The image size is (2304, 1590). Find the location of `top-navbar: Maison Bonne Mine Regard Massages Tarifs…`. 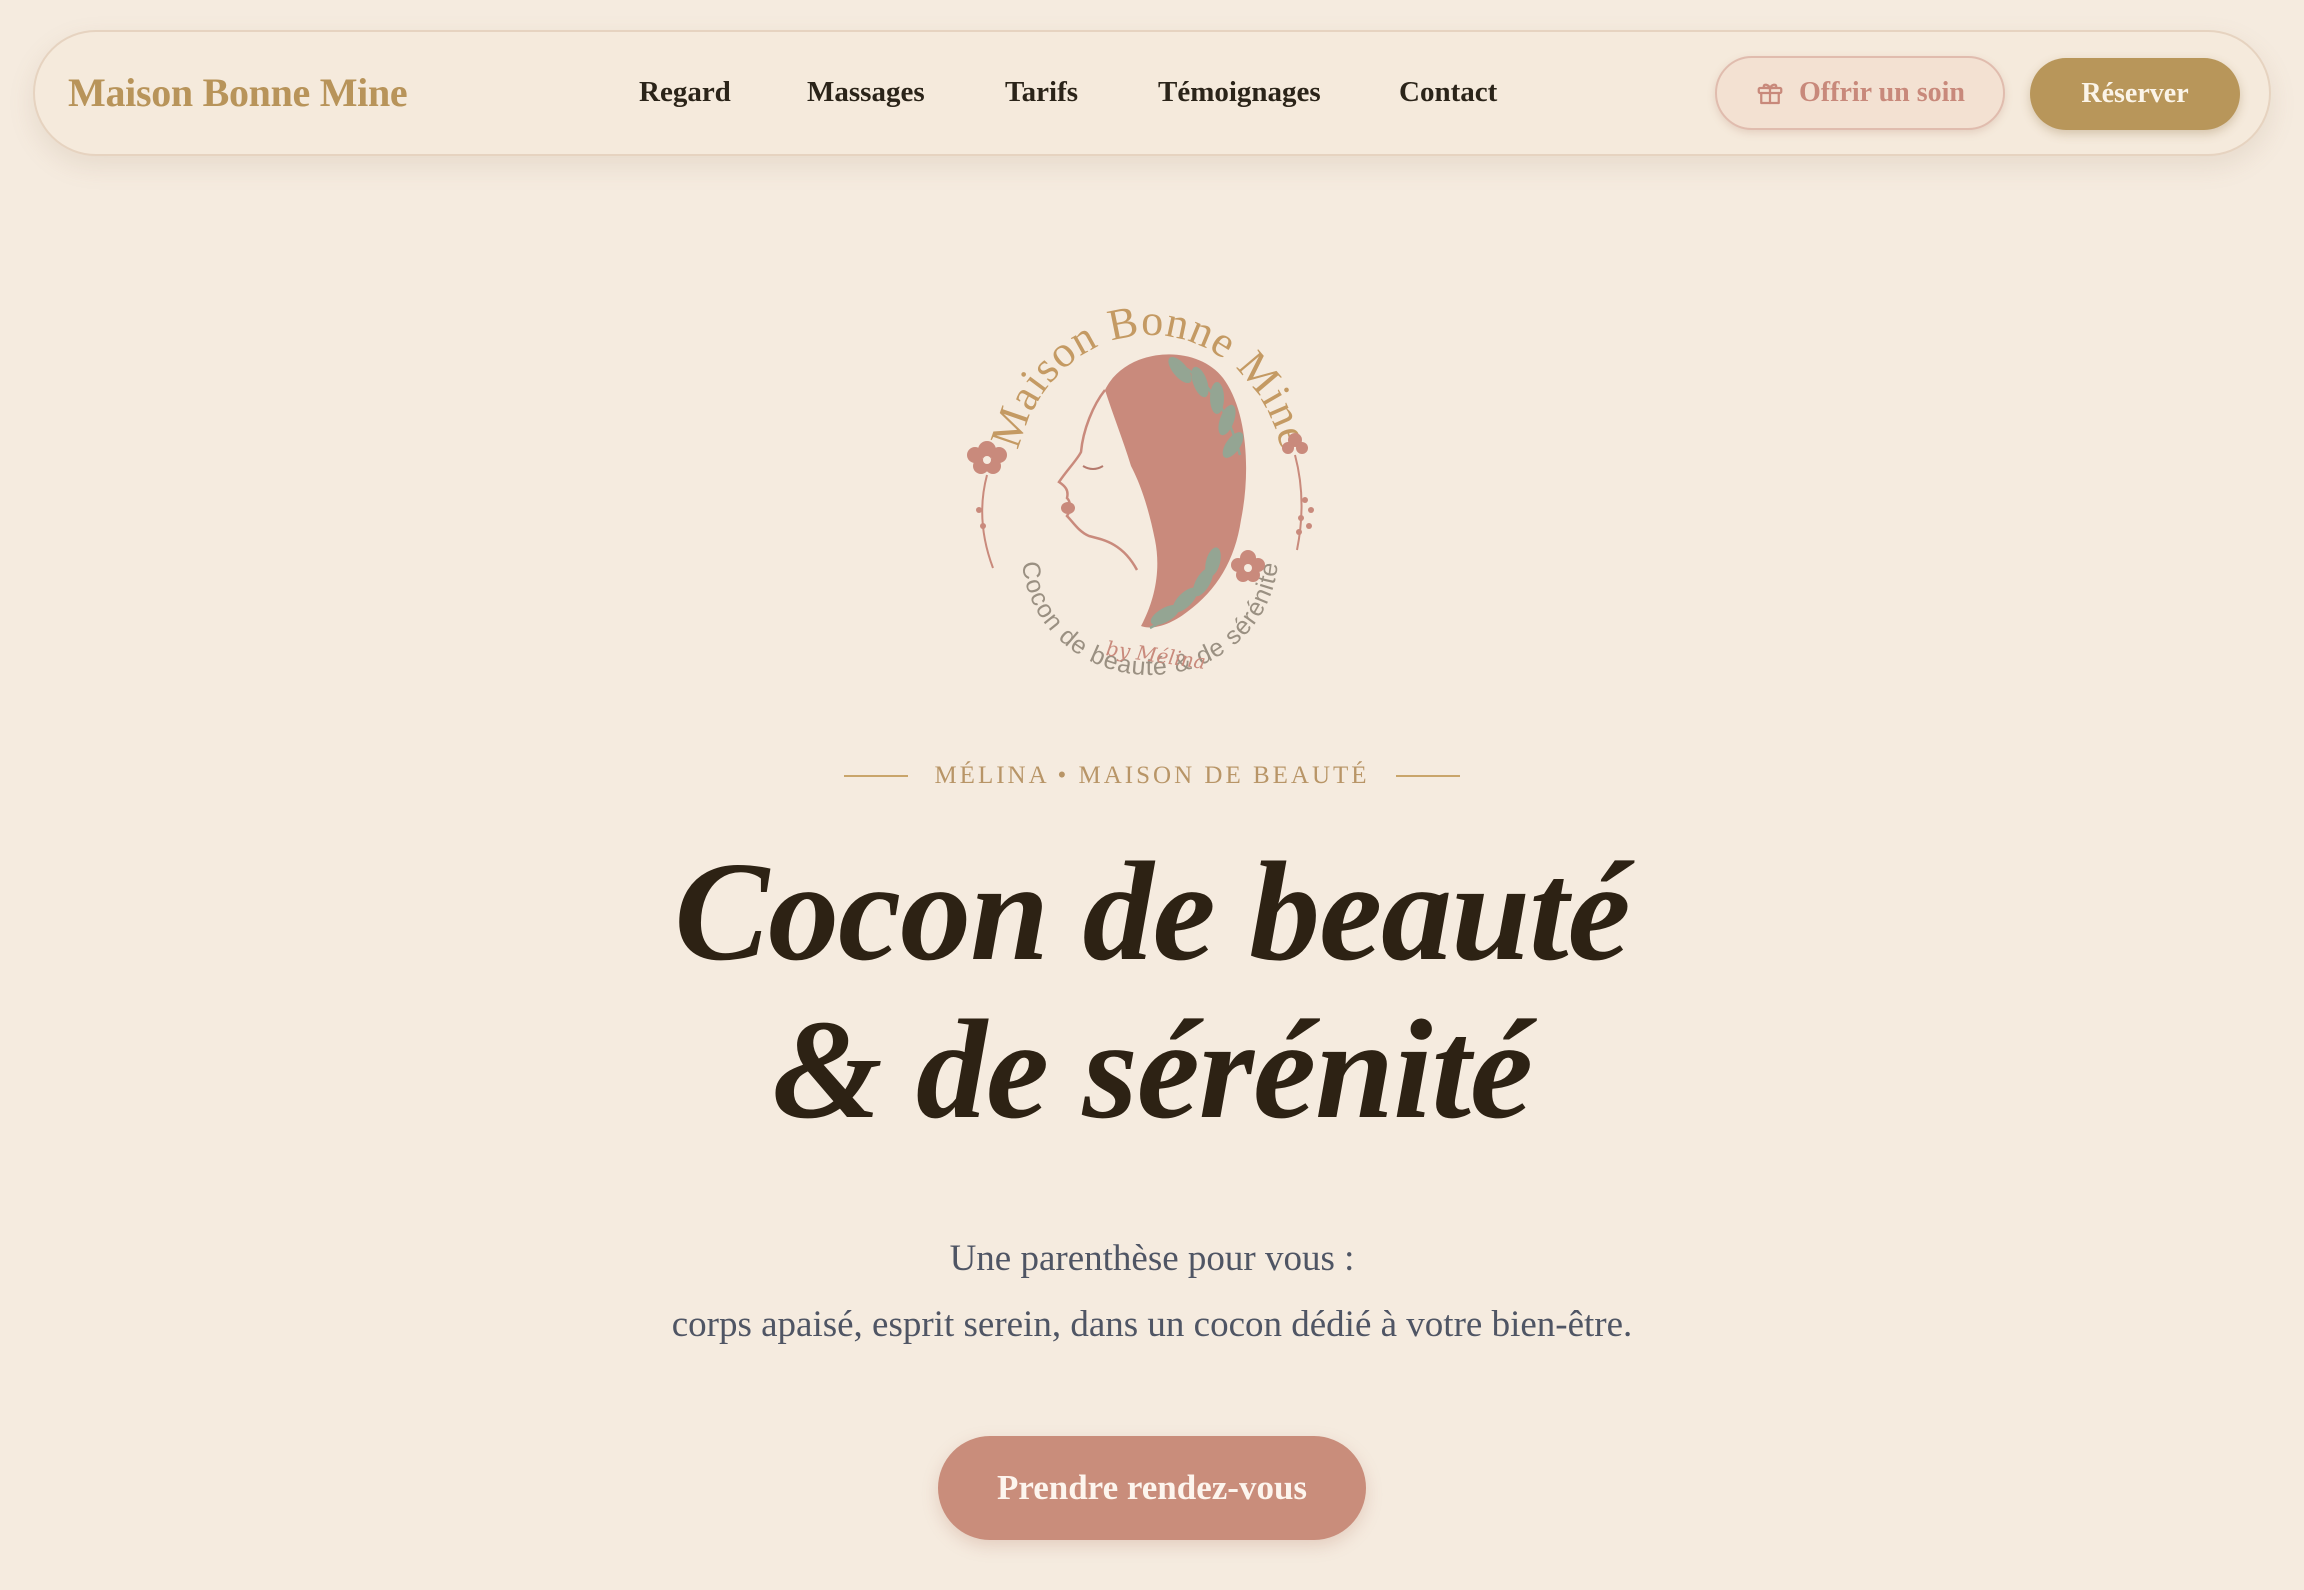

top-navbar: Maison Bonne Mine Regard Massages Tarifs… is located at coordinates (1152, 93).